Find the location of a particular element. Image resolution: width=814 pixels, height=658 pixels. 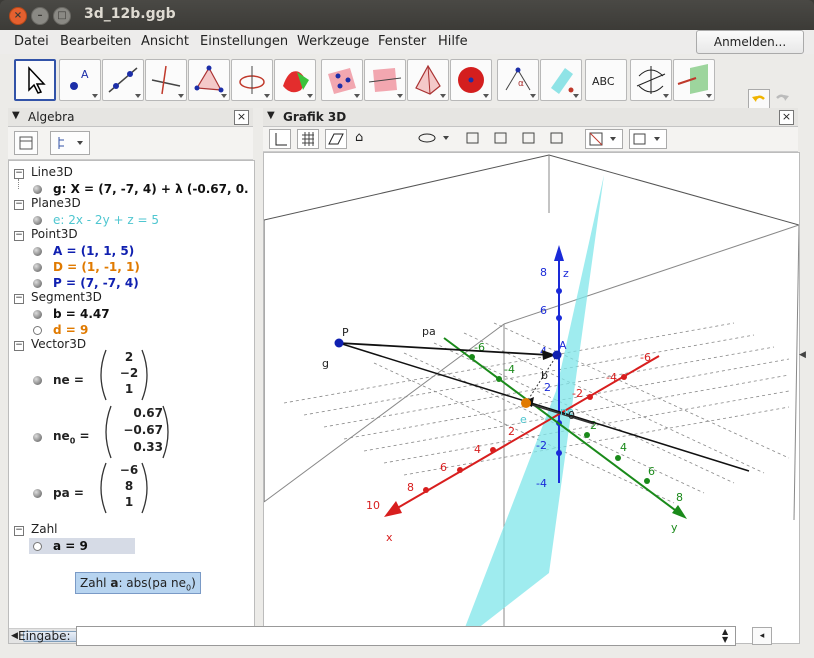

menu-datei: Datei is located at coordinates (31, 41).